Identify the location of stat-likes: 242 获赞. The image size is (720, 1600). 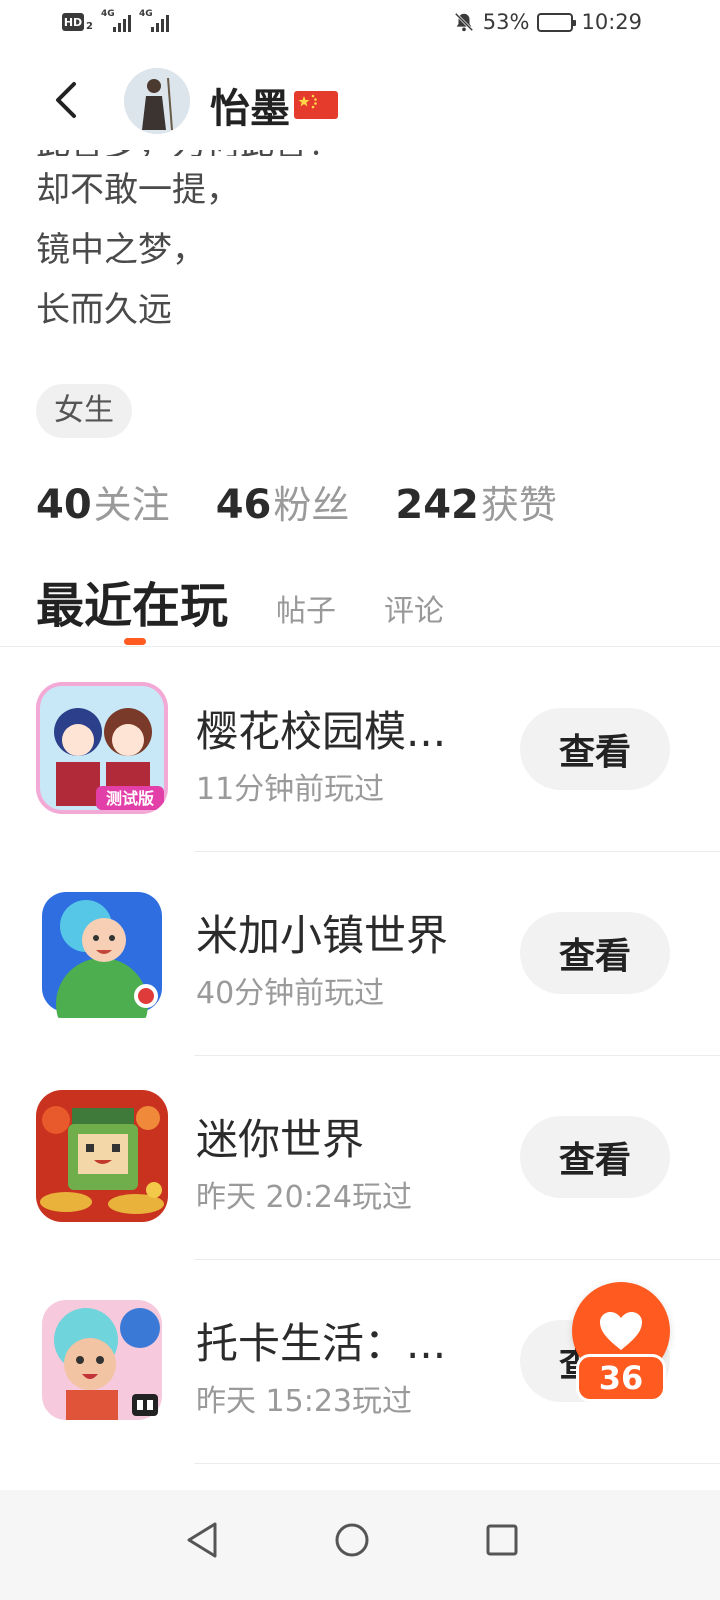
(476, 501).